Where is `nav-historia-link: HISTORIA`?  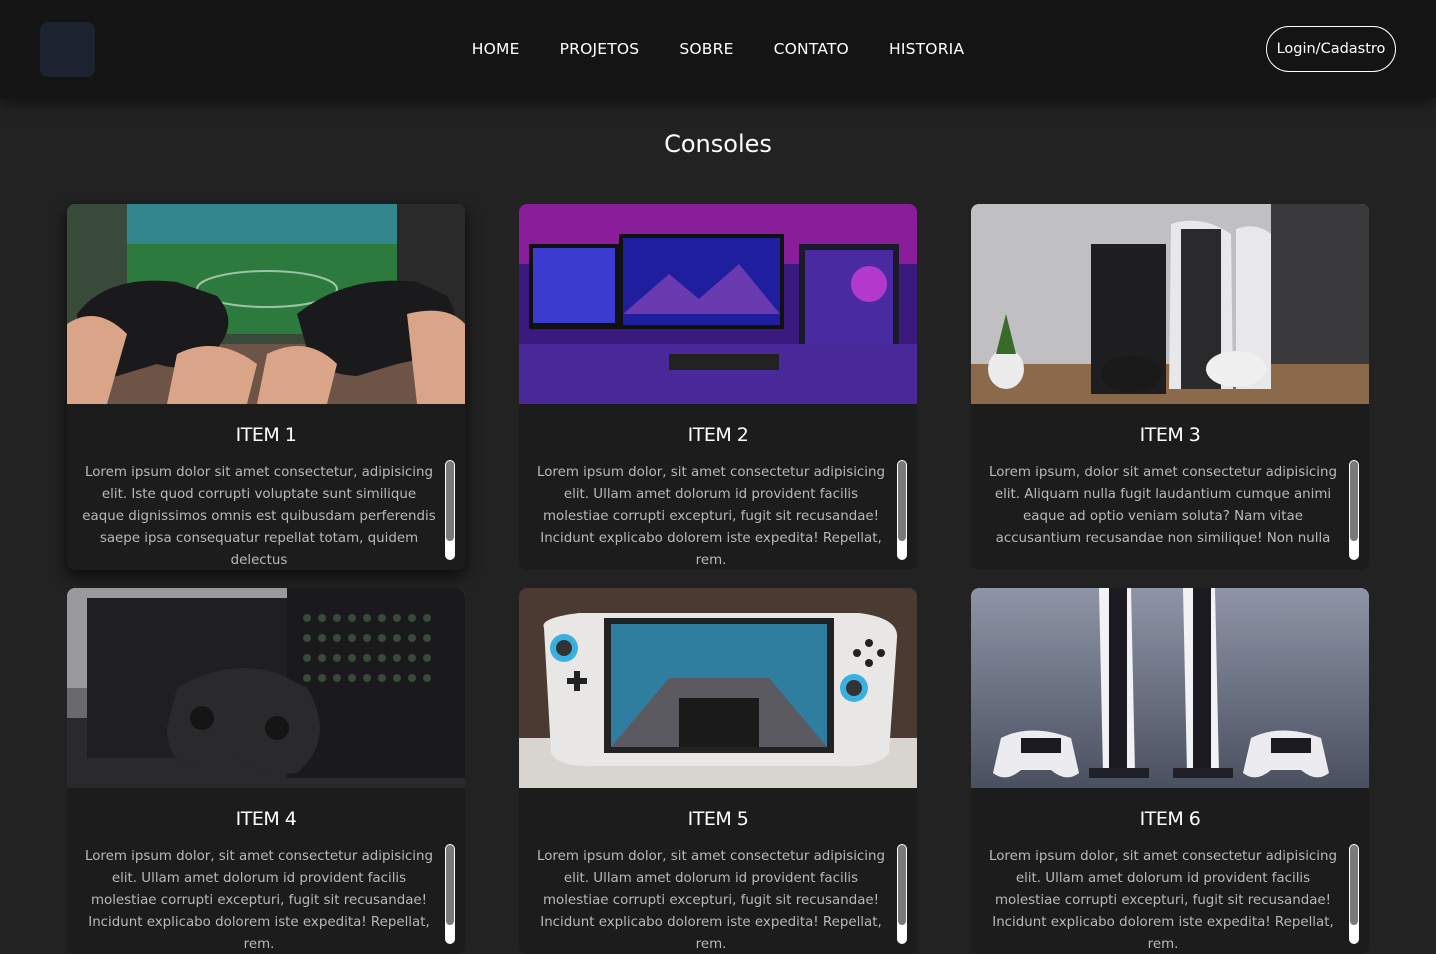 nav-historia-link: HISTORIA is located at coordinates (926, 49).